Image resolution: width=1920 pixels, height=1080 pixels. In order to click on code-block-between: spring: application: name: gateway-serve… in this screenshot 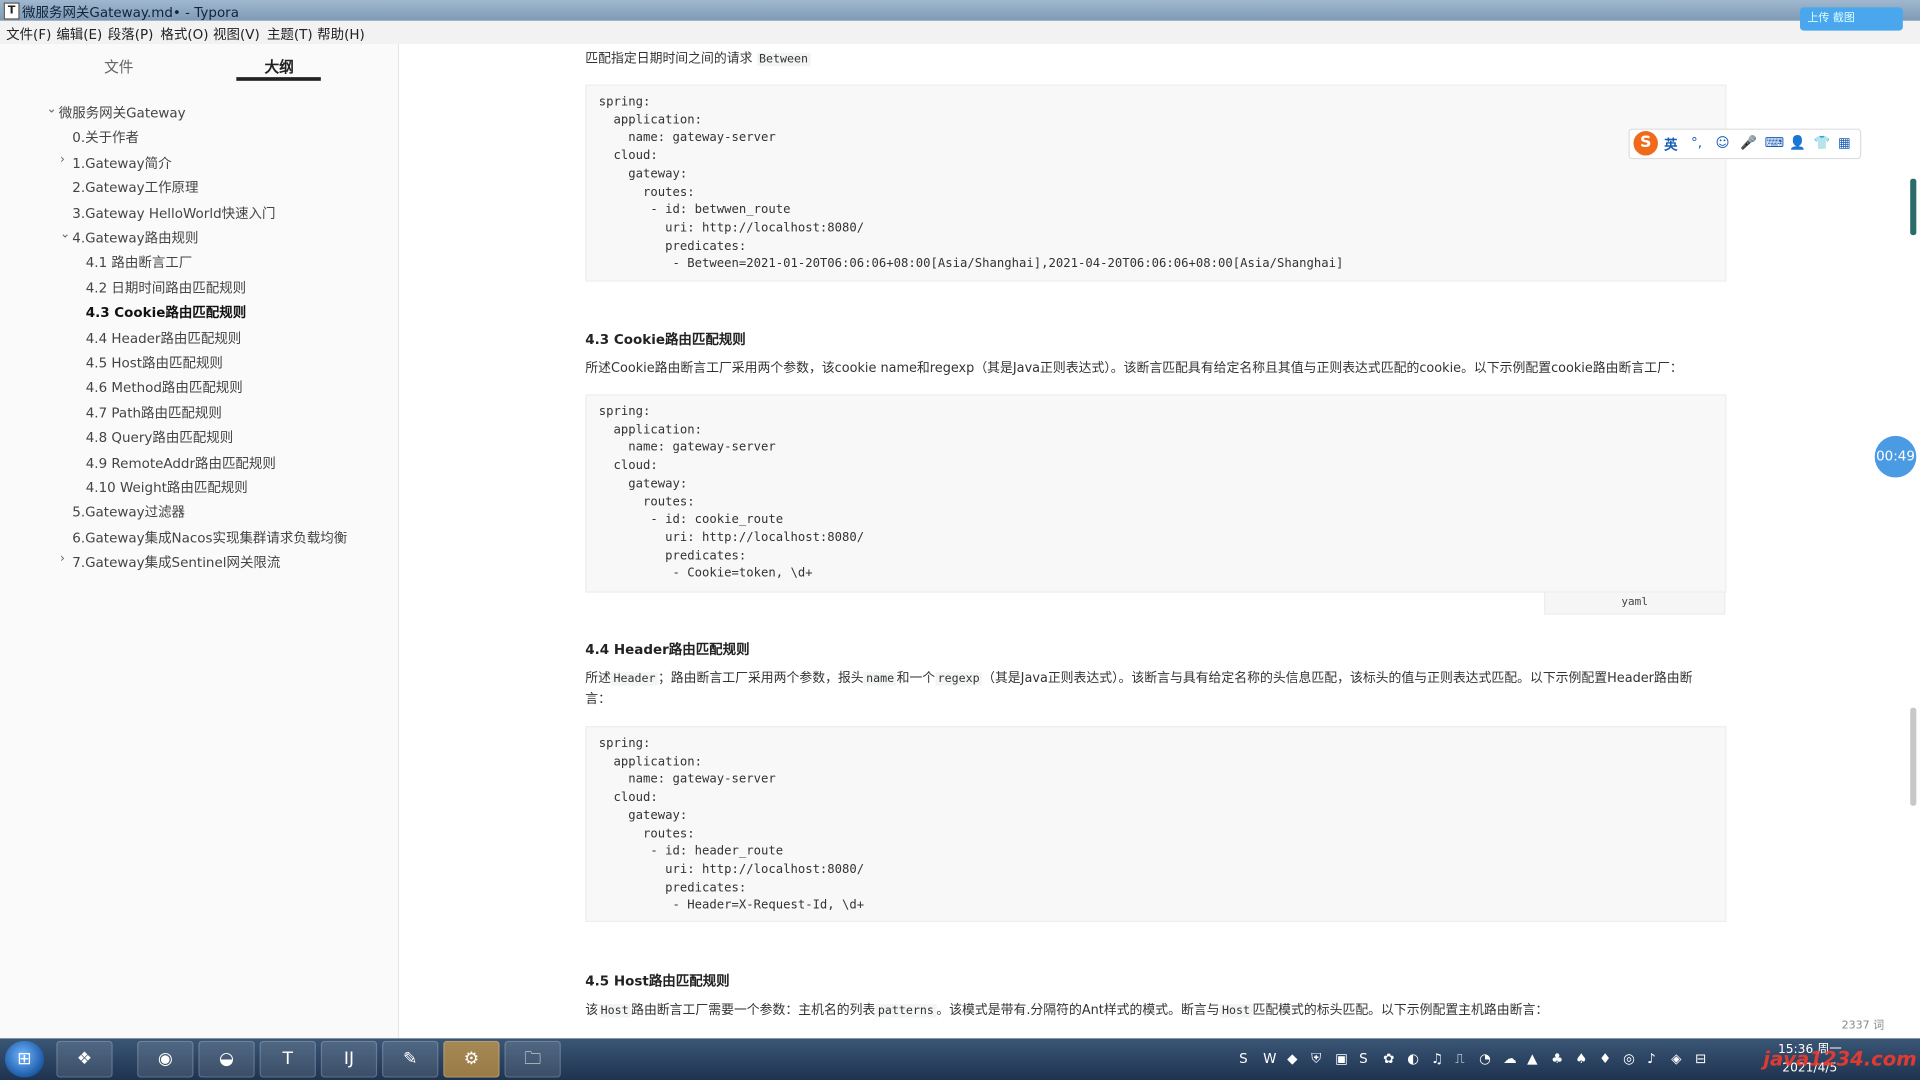, I will do `click(1156, 183)`.